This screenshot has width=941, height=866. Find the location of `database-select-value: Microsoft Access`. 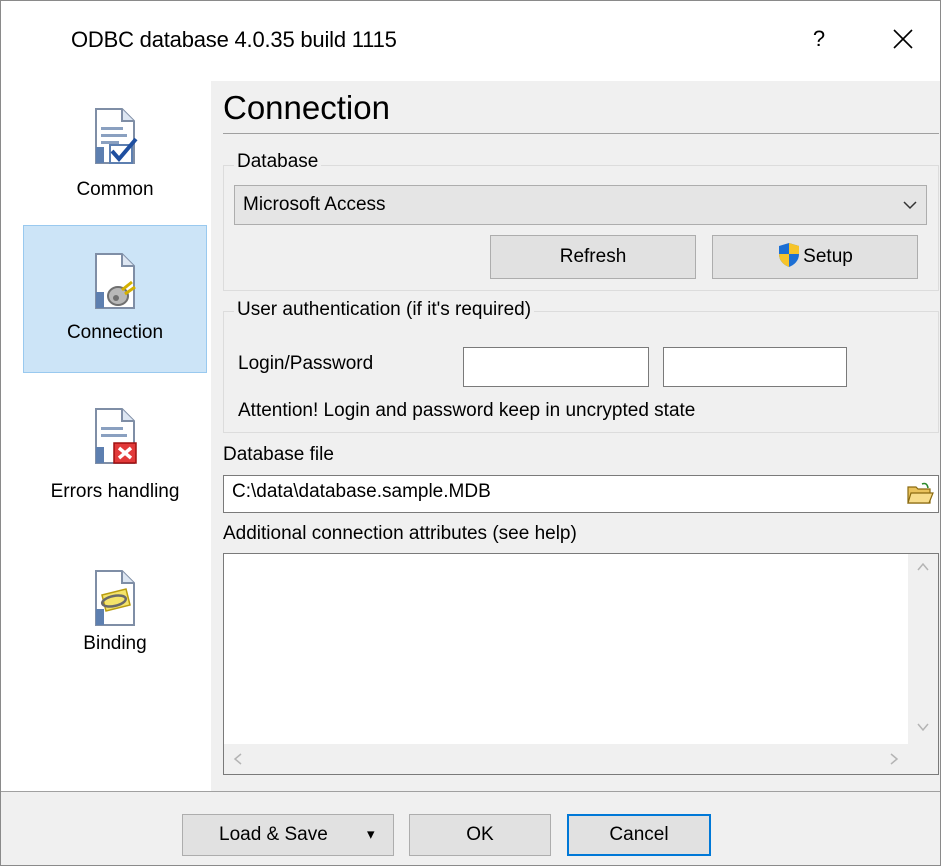

database-select-value: Microsoft Access is located at coordinates (314, 204).